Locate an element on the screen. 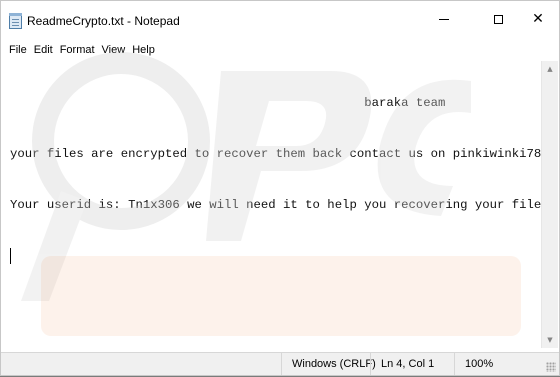 The image size is (560, 377). minimize-icon is located at coordinates (444, 19).